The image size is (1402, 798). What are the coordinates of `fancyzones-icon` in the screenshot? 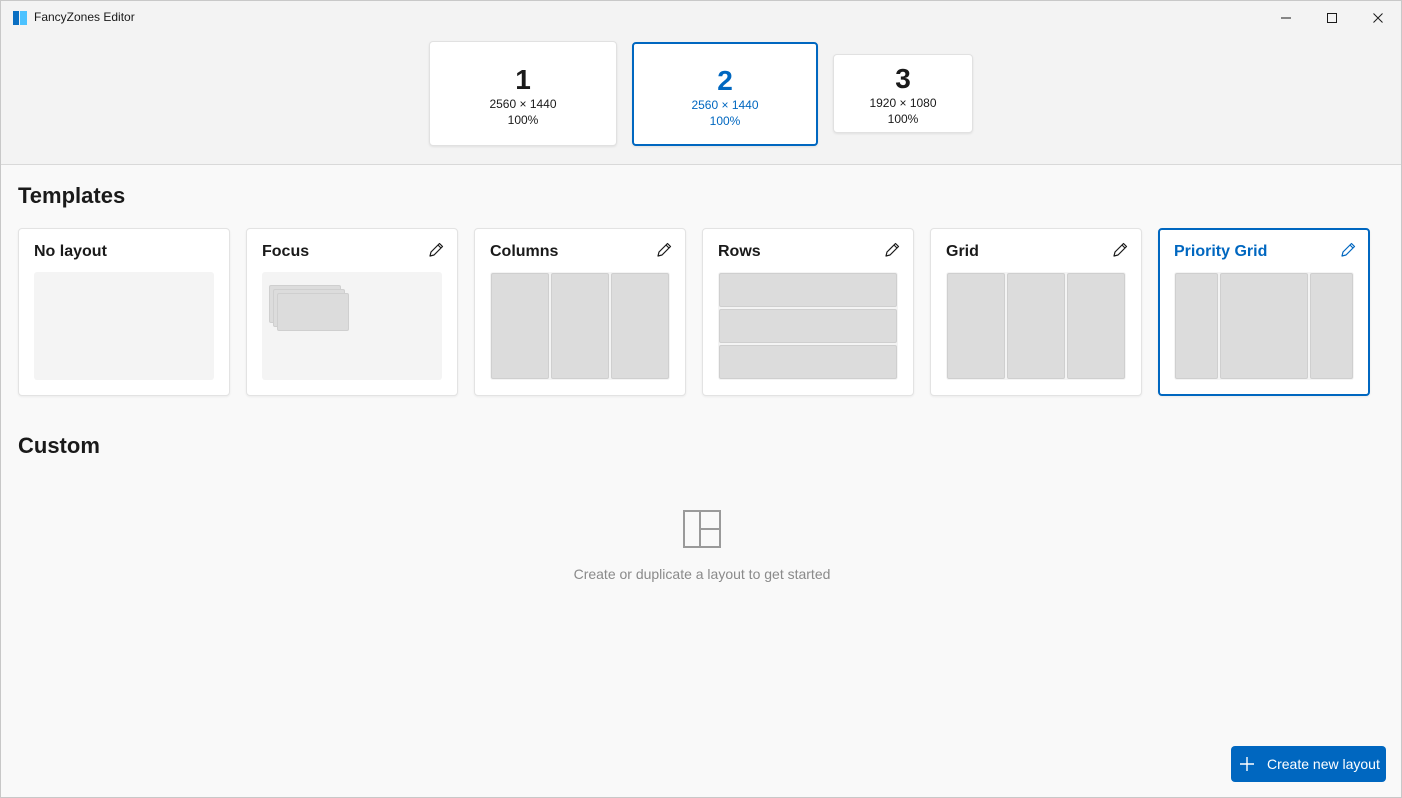 It's located at (20, 18).